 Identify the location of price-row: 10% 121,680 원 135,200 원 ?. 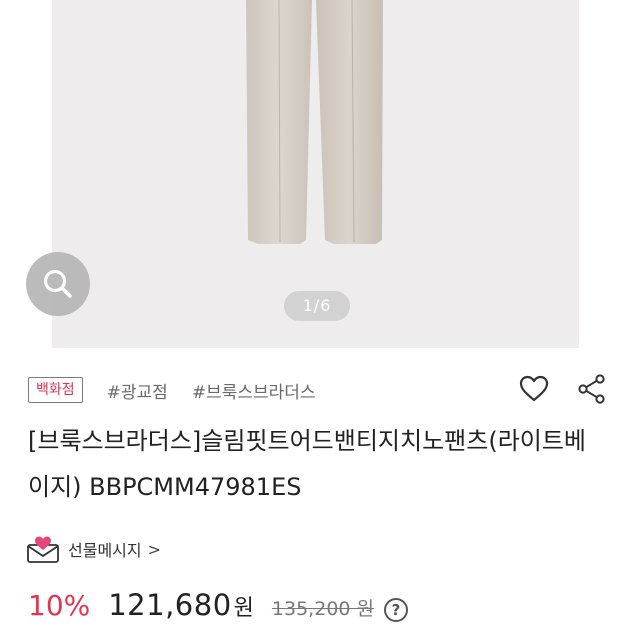
(218, 608).